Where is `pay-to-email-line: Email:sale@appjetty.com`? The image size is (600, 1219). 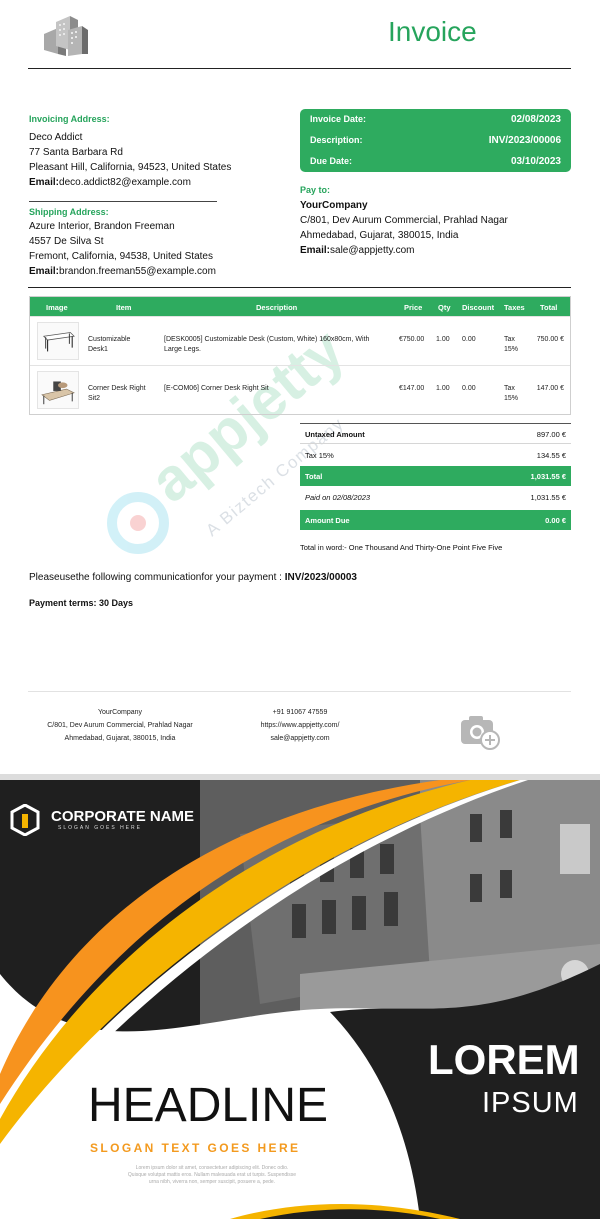
pay-to-email-line: Email:sale@appjetty.com is located at coordinates (357, 250).